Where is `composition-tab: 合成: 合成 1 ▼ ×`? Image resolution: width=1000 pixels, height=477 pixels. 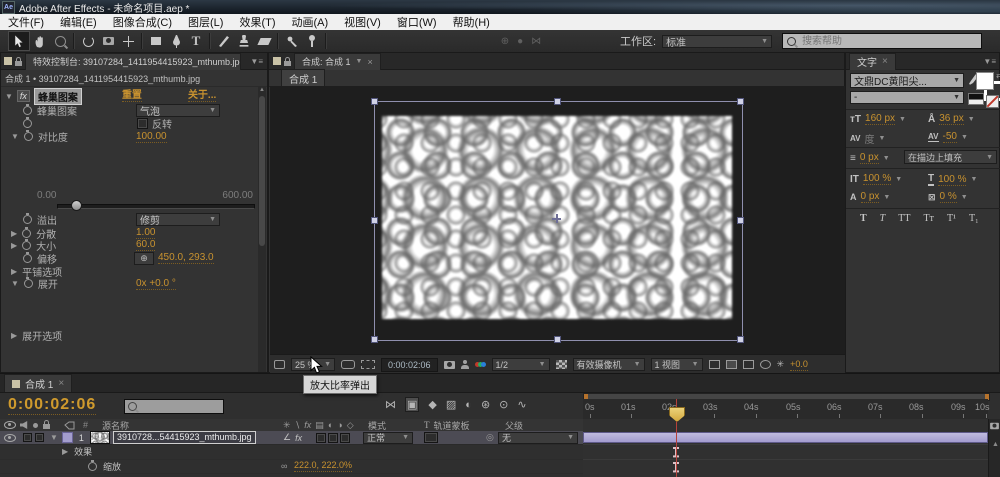 composition-tab: 合成: 合成 1 ▼ × is located at coordinates (337, 61).